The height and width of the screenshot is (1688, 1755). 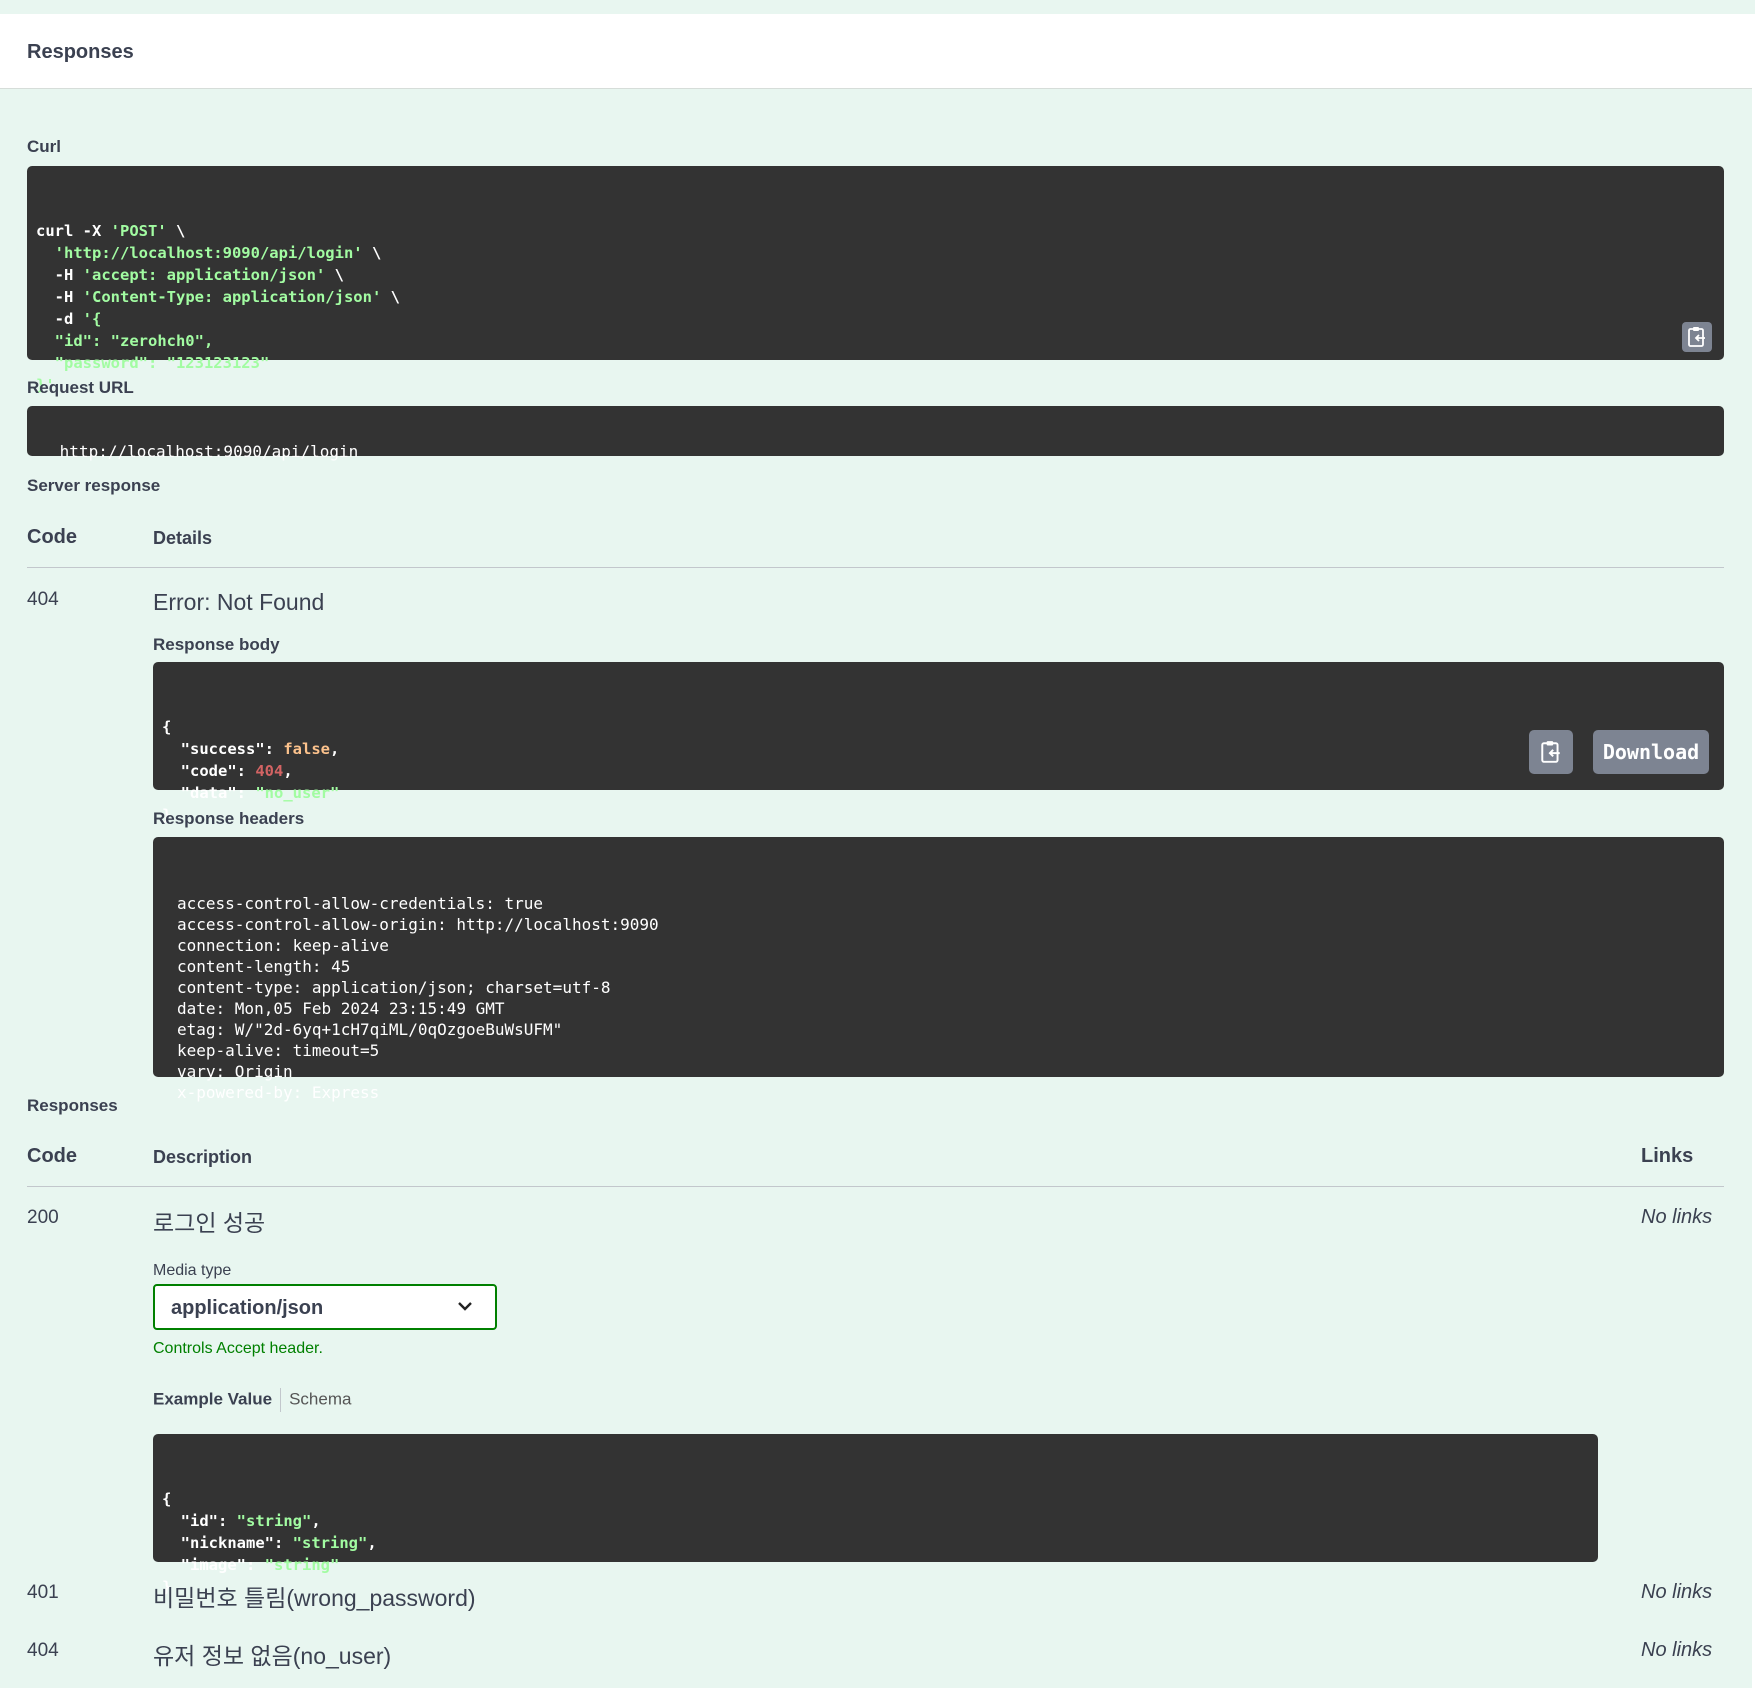 What do you see at coordinates (94, 485) in the screenshot?
I see `server-response-label: Server response` at bounding box center [94, 485].